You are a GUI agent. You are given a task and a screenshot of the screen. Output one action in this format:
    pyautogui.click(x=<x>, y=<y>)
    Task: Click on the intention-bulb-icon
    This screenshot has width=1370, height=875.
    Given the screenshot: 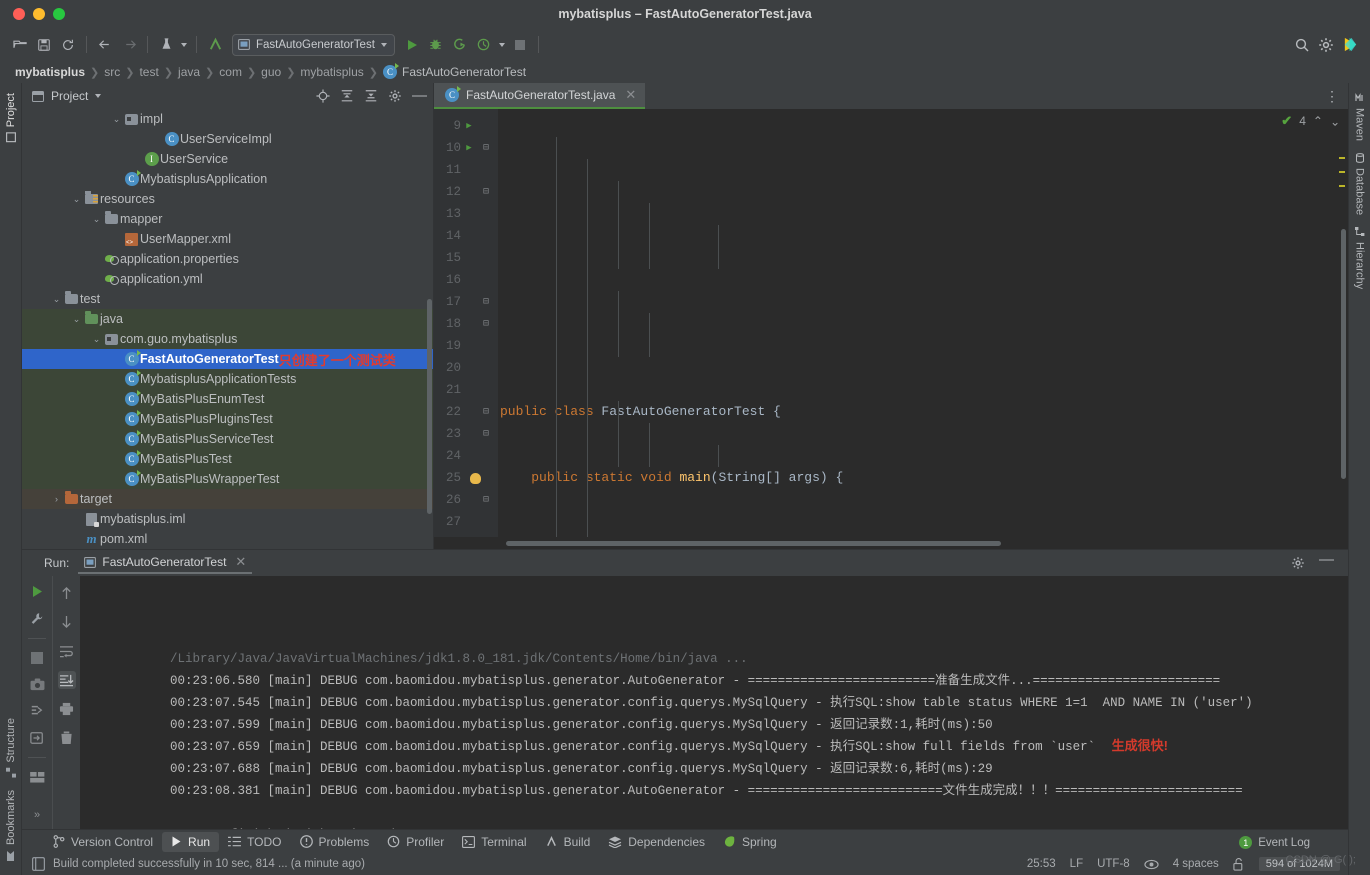 What is the action you would take?
    pyautogui.click(x=475, y=478)
    